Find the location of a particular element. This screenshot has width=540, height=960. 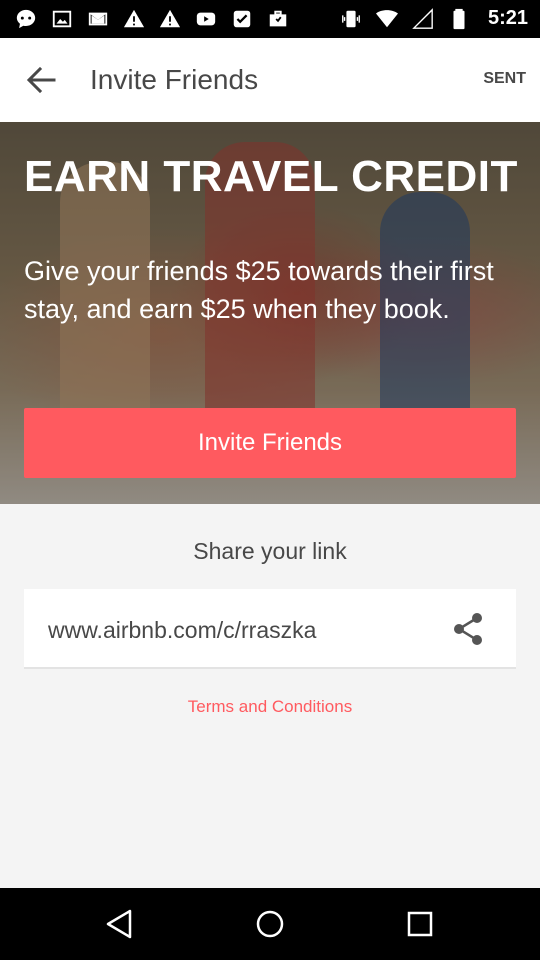

status-bar: 5:21 is located at coordinates (270, 19).